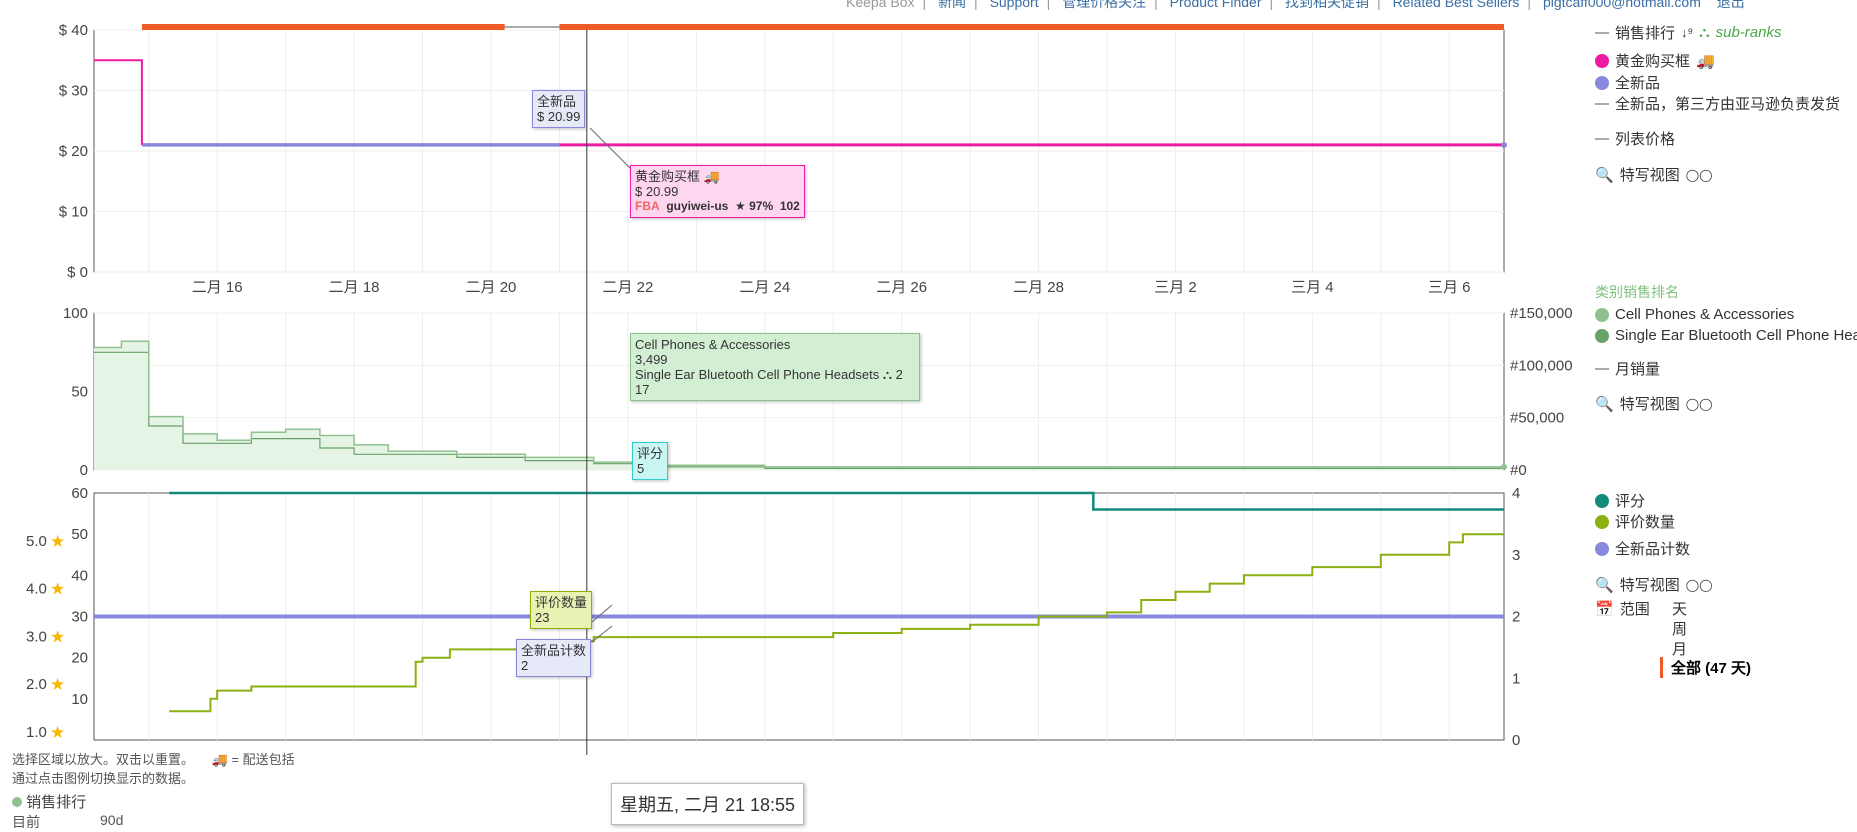 Image resolution: width=1857 pixels, height=832 pixels. I want to click on tooltip-rating: 评分 5, so click(650, 461).